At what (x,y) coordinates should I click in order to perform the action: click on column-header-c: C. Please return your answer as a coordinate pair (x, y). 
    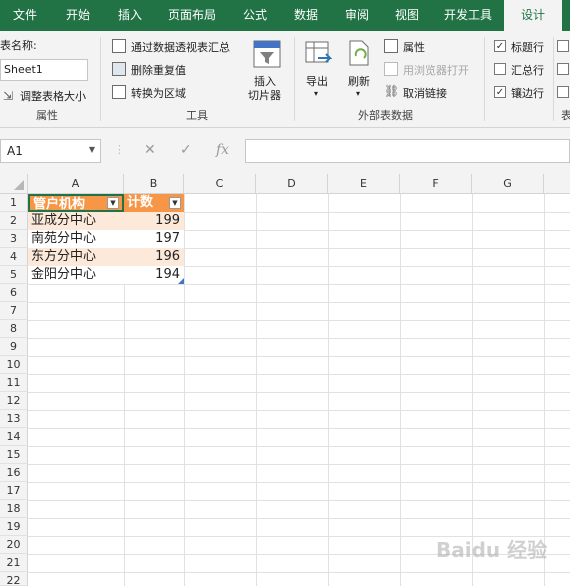
    Looking at the image, I should click on (220, 184).